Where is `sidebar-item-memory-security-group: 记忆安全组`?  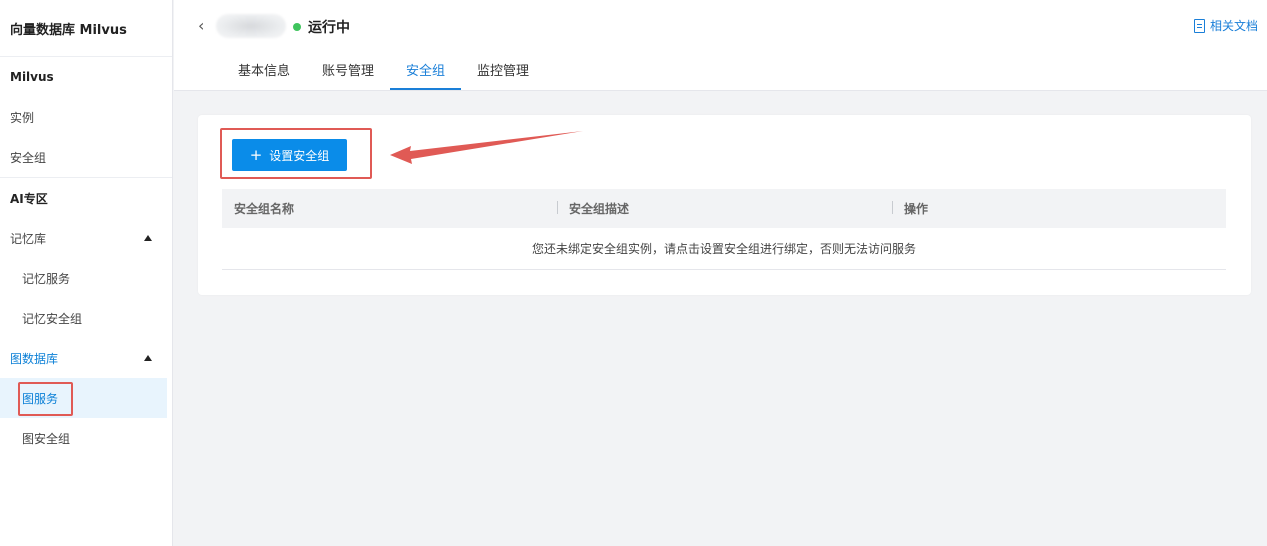 sidebar-item-memory-security-group: 记忆安全组 is located at coordinates (86, 318).